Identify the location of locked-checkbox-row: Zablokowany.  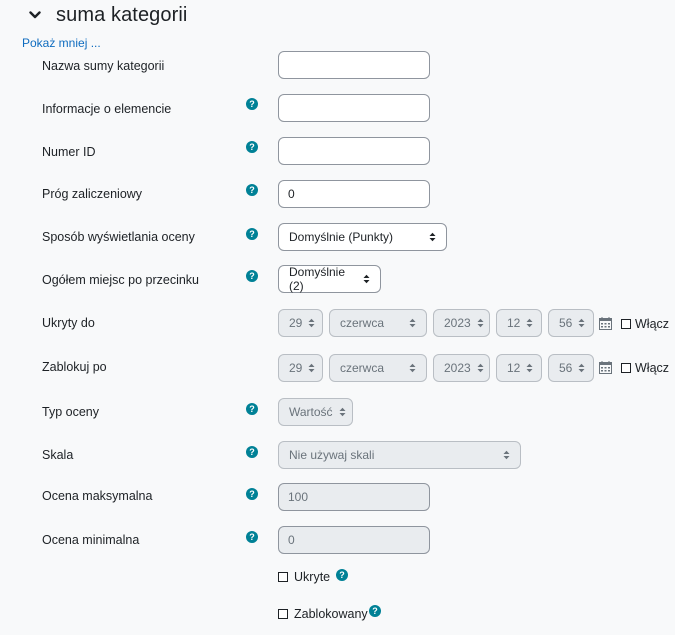
(323, 614).